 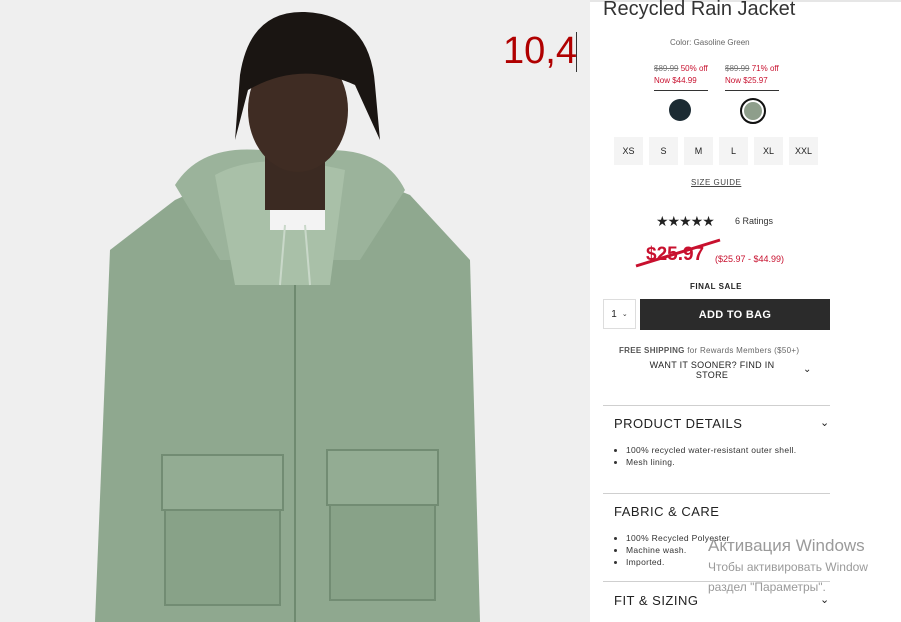 What do you see at coordinates (786, 545) in the screenshot?
I see `windows-activation-title: Активация Windows` at bounding box center [786, 545].